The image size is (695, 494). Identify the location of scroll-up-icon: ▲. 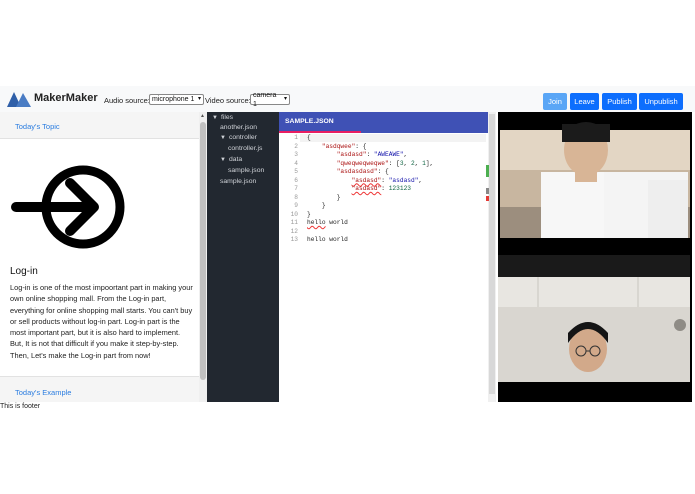
(202, 116).